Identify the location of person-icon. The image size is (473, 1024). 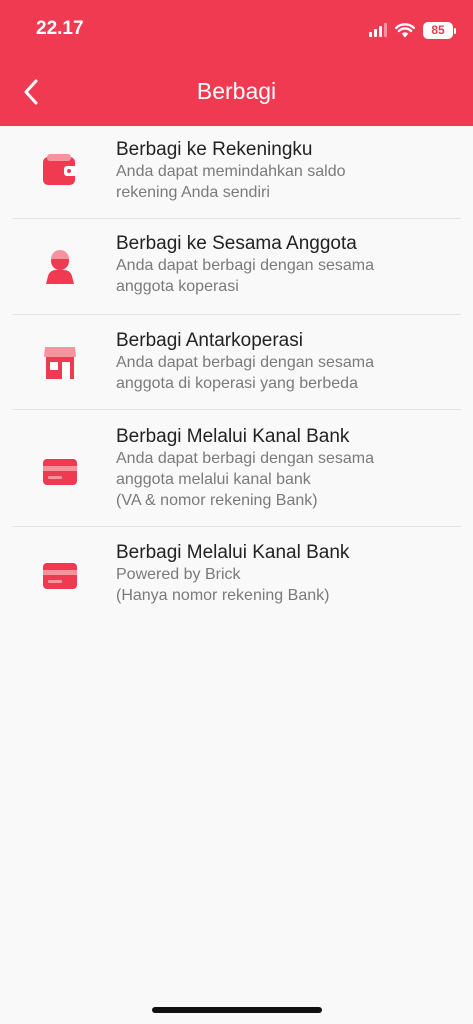
(60, 267).